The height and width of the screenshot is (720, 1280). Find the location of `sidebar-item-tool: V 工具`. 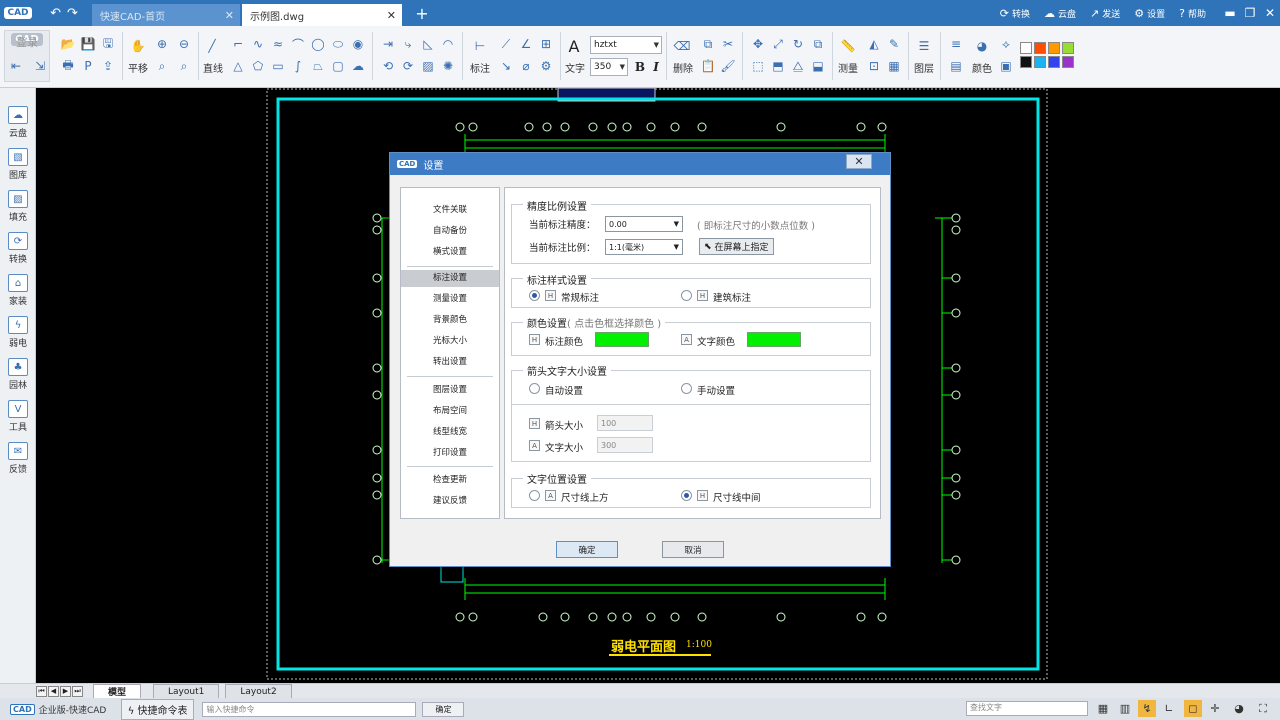

sidebar-item-tool: V 工具 is located at coordinates (18, 416).